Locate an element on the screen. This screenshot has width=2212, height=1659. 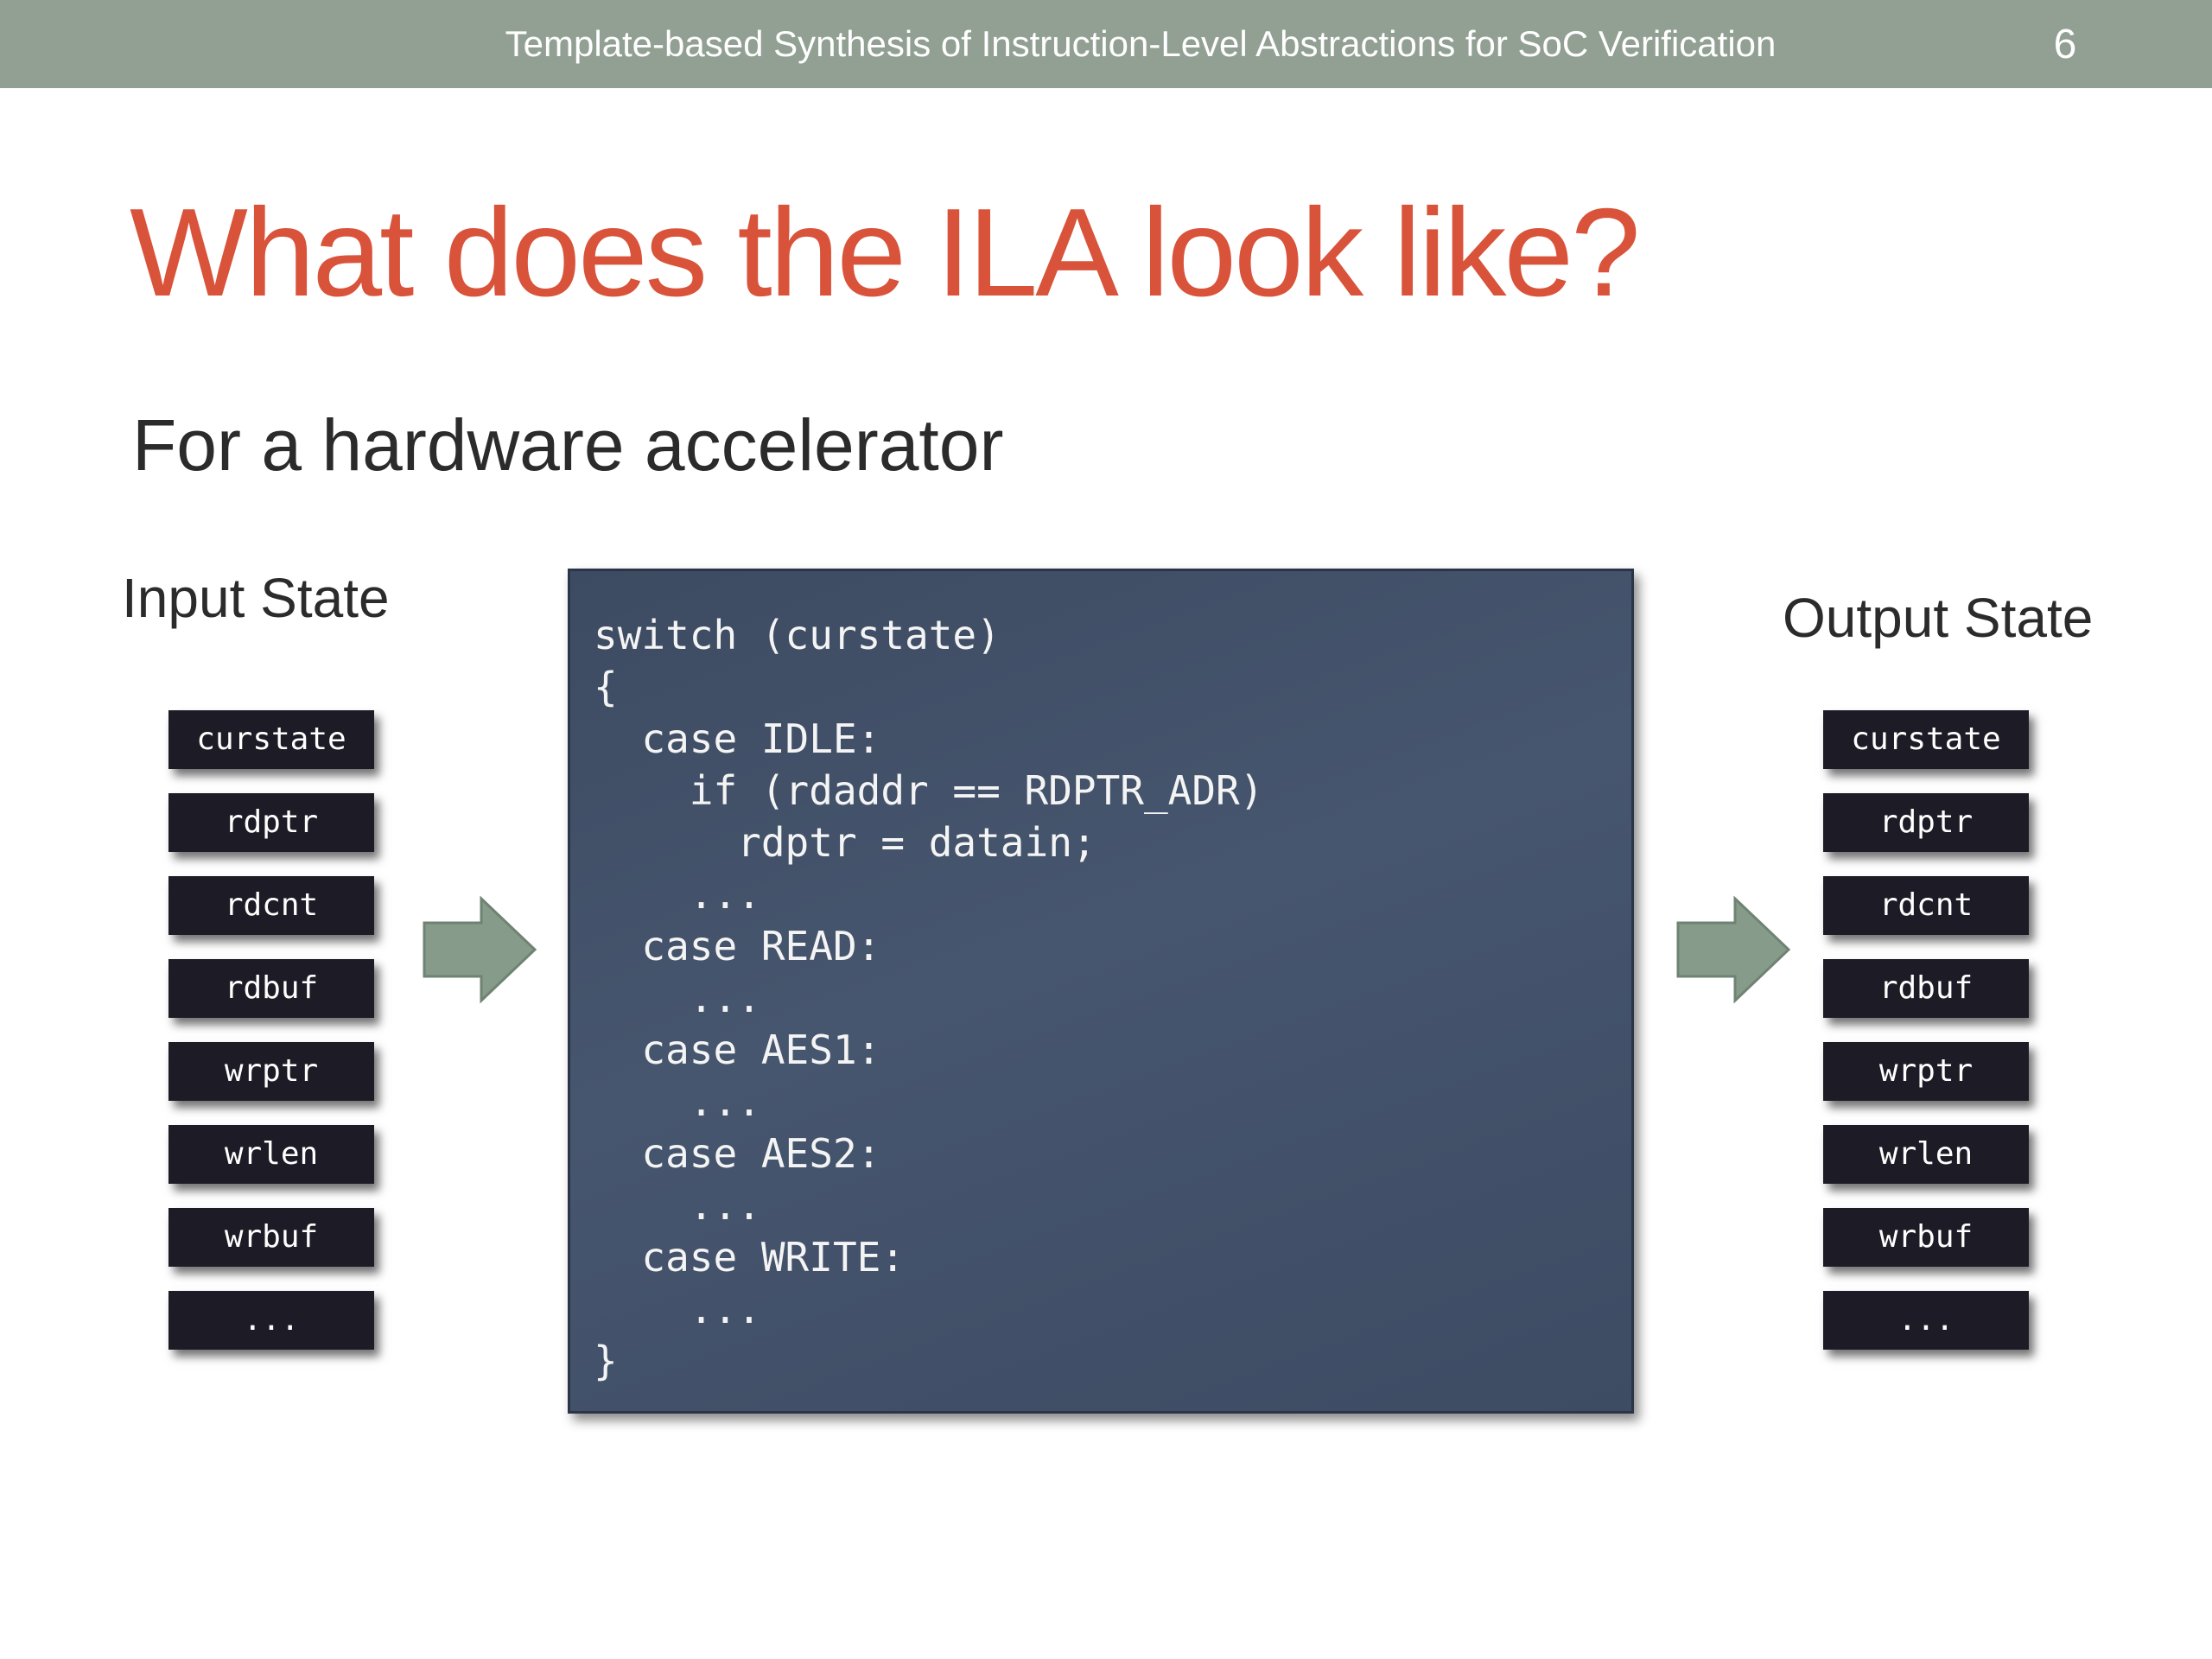
output-state-item: rdcnt is located at coordinates (1926, 905).